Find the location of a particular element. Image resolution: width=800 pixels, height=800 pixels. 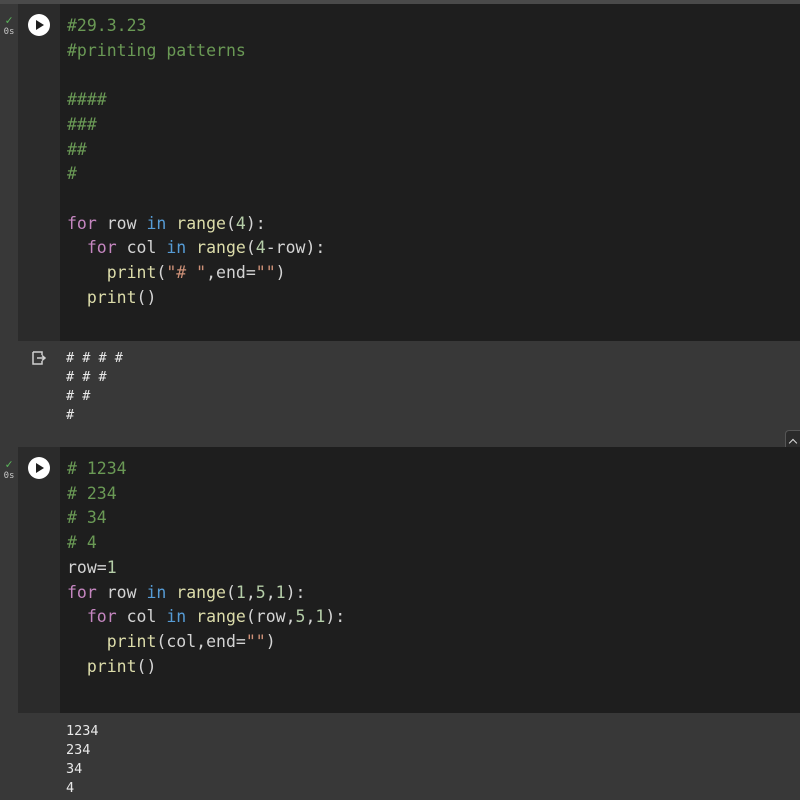

cell-1-gutter is located at coordinates (39, 172).